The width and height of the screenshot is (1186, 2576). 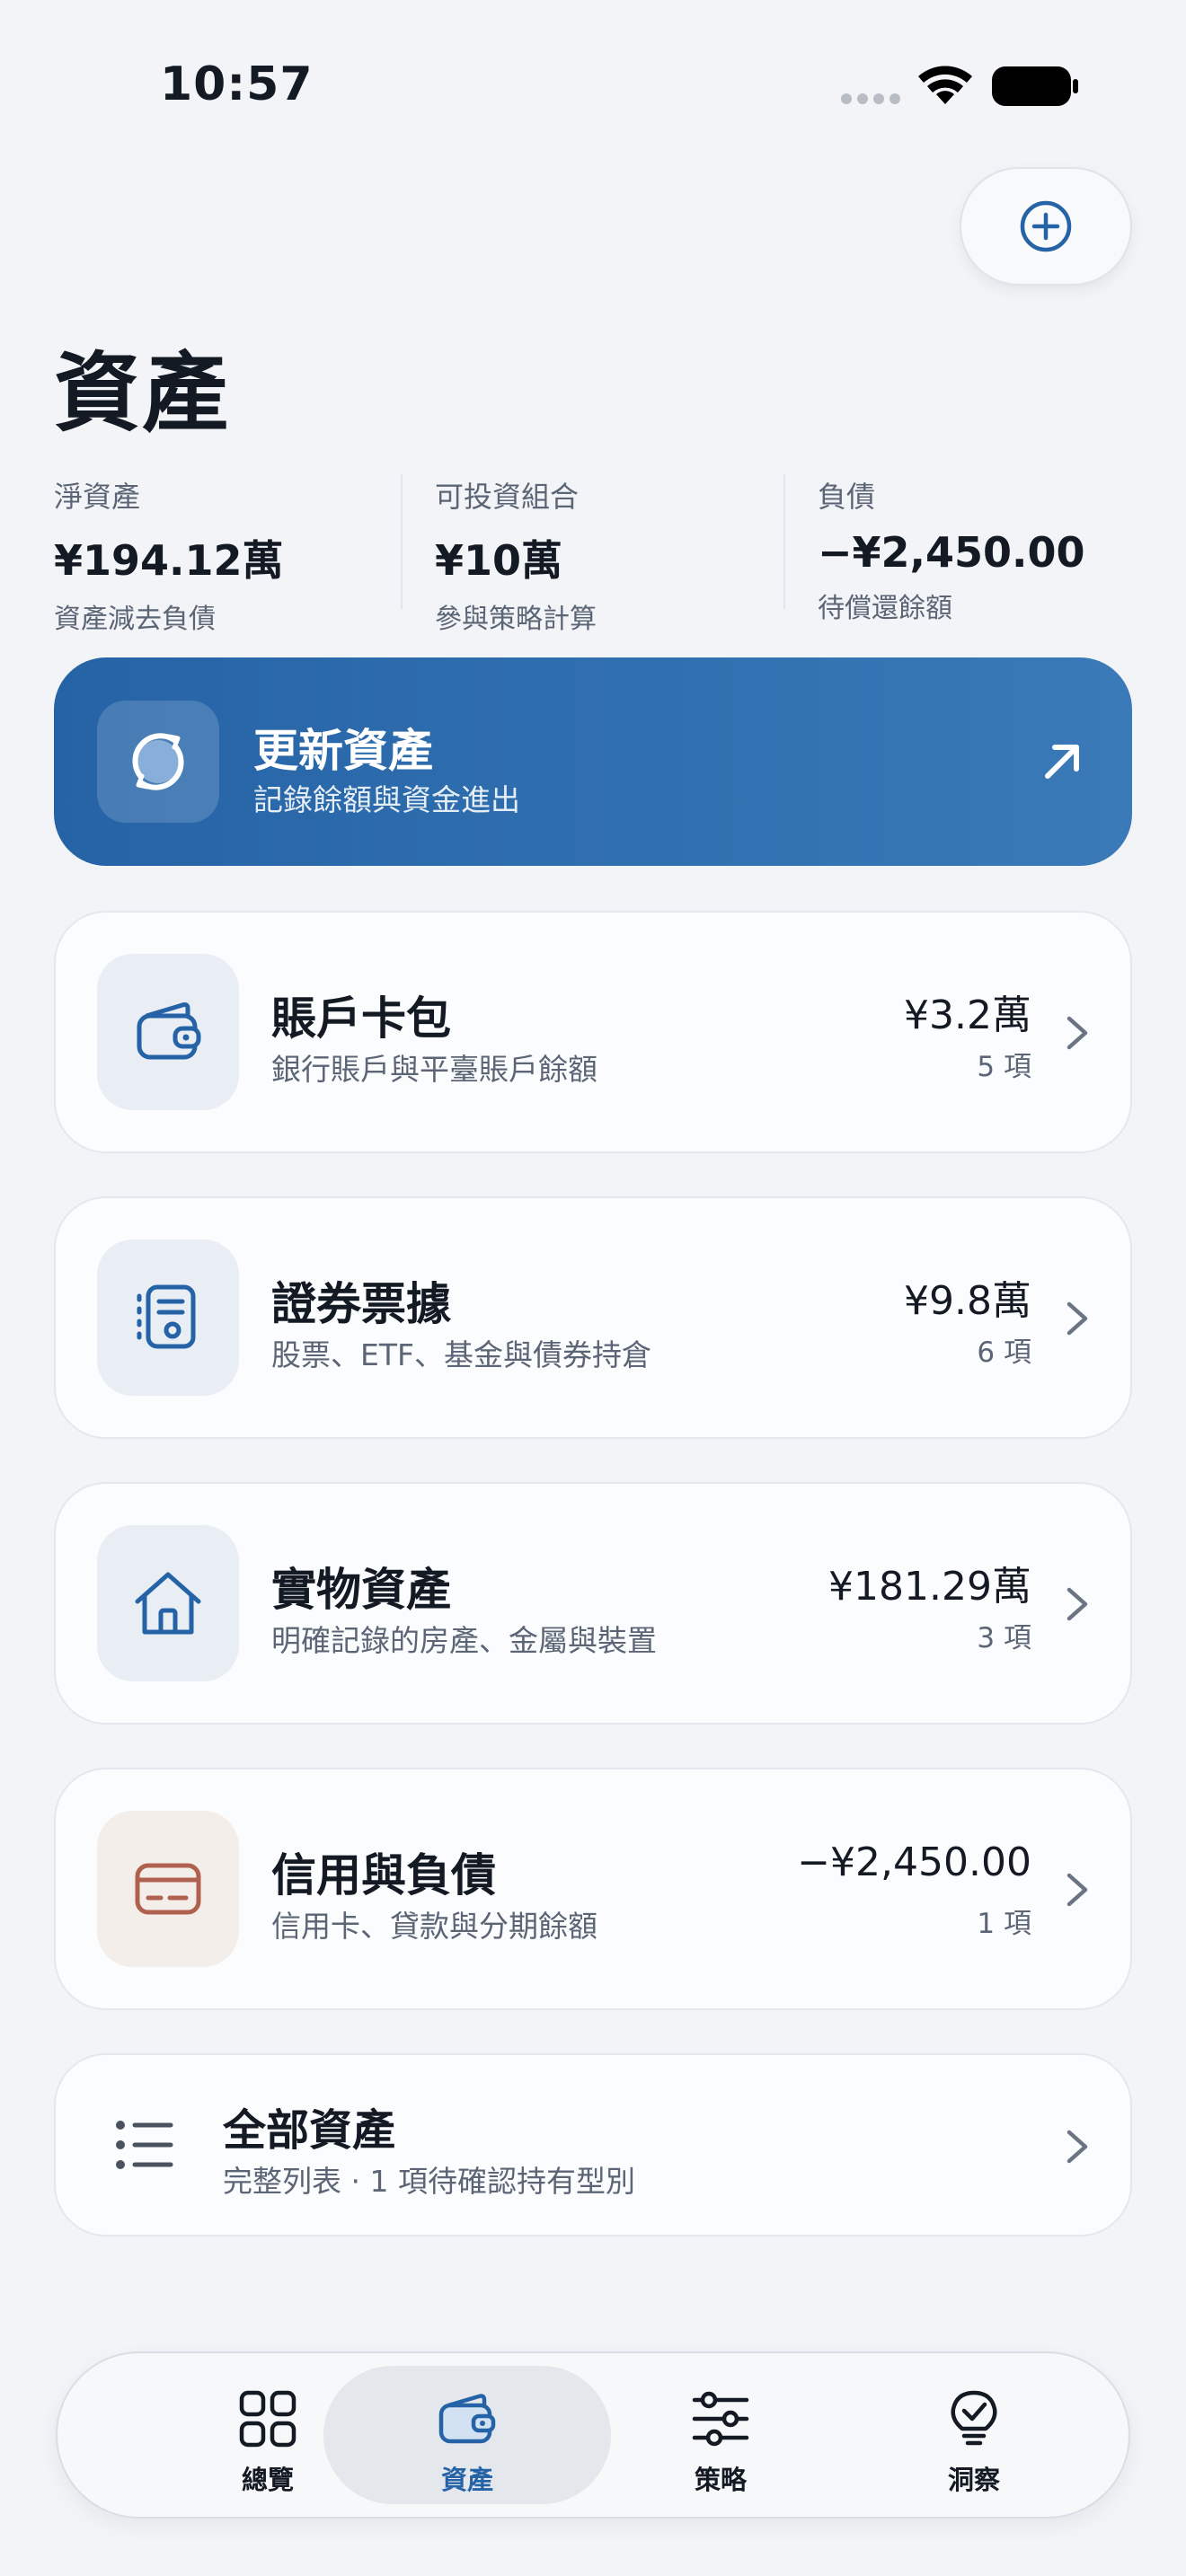 What do you see at coordinates (1004, 1638) in the screenshot?
I see `category-count: 3 項` at bounding box center [1004, 1638].